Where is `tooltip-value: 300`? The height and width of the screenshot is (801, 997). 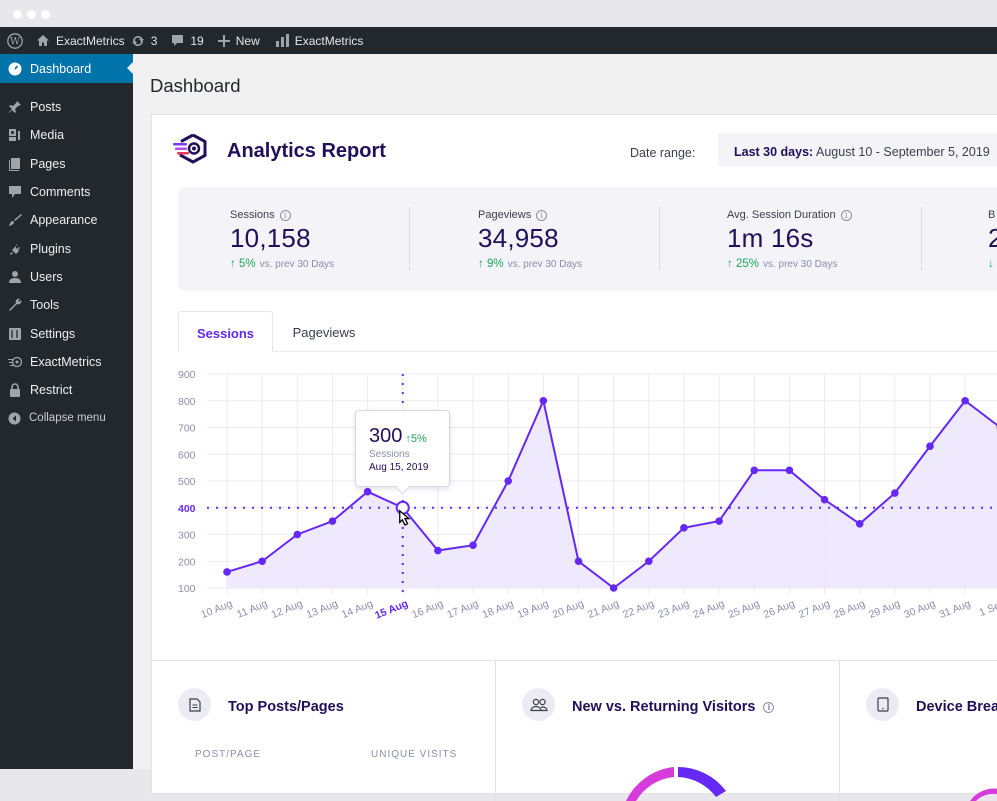
tooltip-value: 300 is located at coordinates (385, 436).